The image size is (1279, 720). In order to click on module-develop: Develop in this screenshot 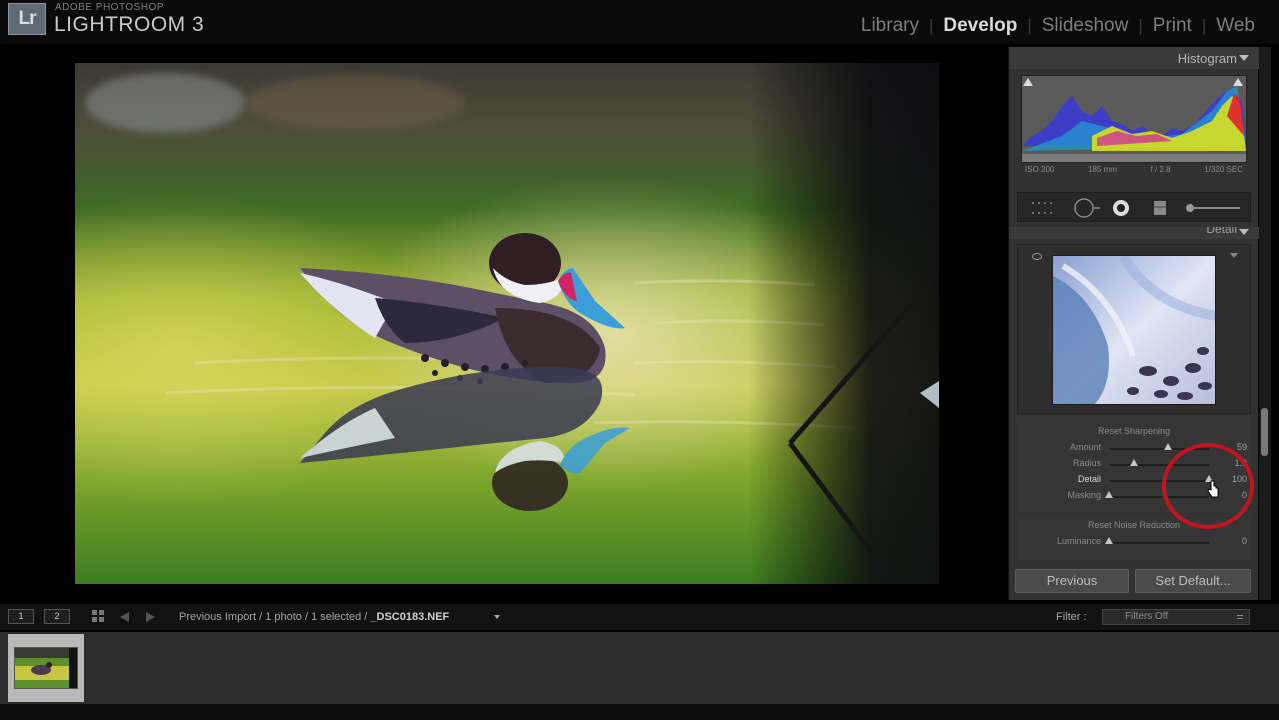, I will do `click(980, 26)`.